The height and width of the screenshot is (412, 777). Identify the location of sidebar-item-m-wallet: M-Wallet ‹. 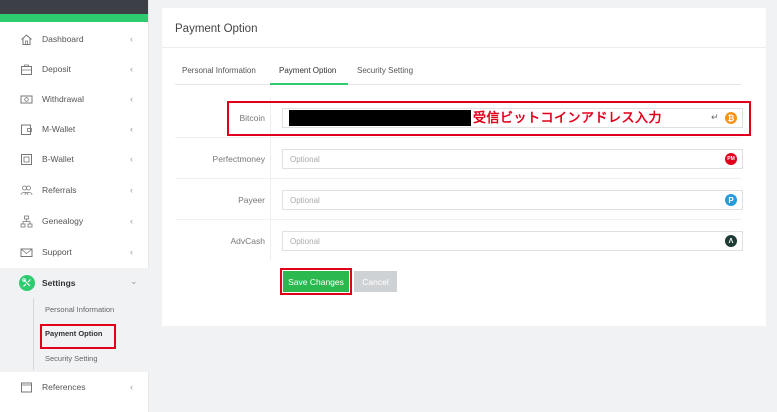
(74, 129).